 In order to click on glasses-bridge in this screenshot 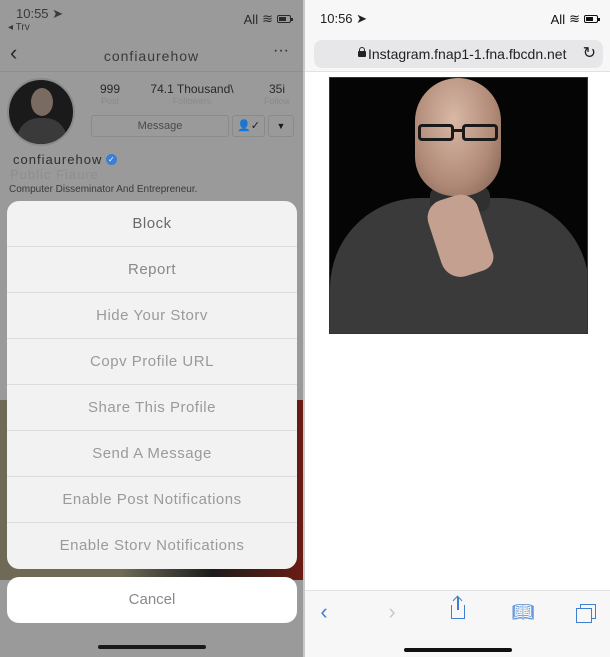, I will do `click(458, 130)`.